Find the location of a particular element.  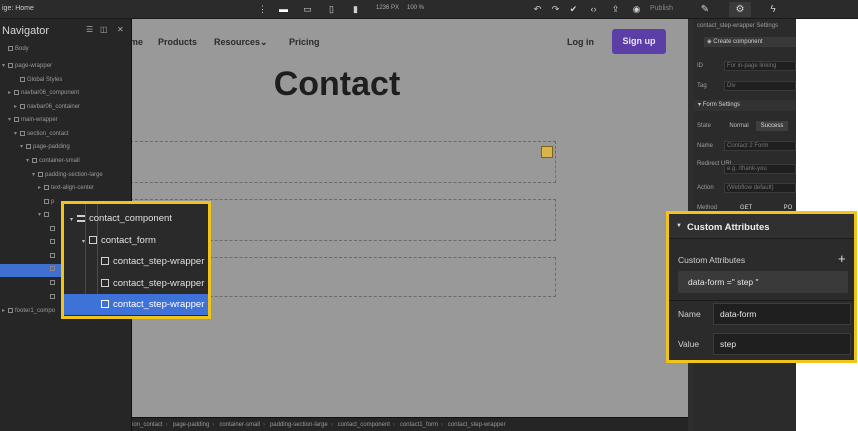

pin-icon: ☰ is located at coordinates (89, 29).